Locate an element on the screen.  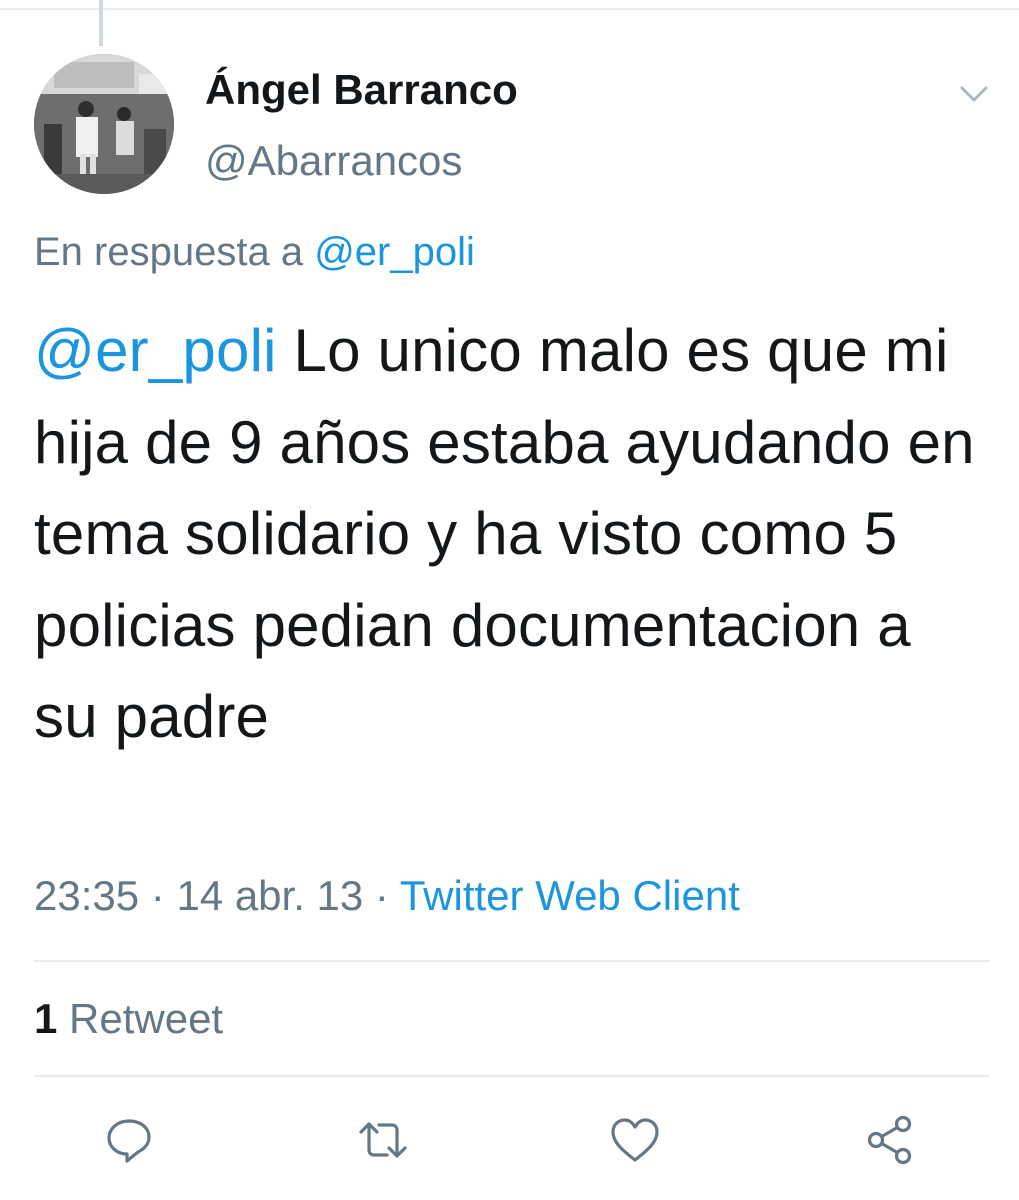
retweet-count: 1 is located at coordinates (46, 1018).